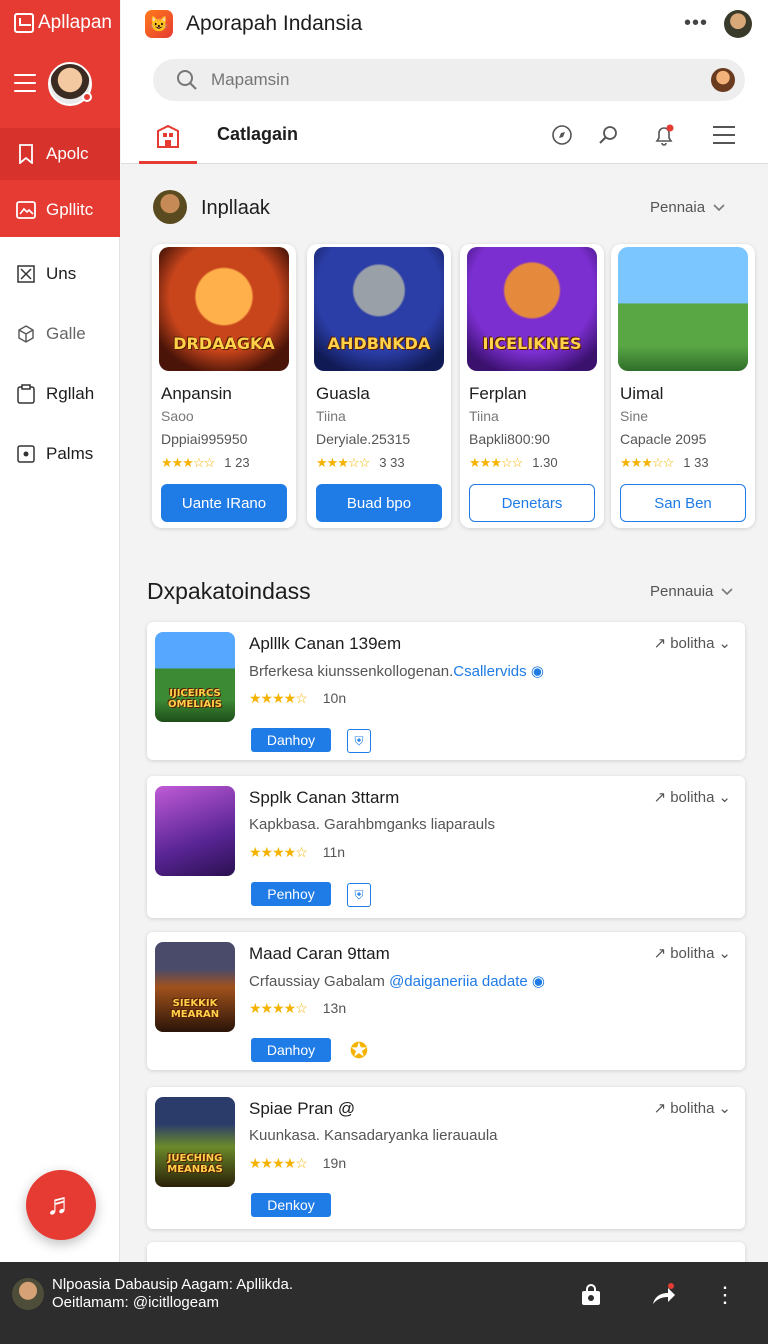 Image resolution: width=768 pixels, height=1344 pixels. Describe the element at coordinates (664, 135) in the screenshot. I see `bell-icon` at that location.